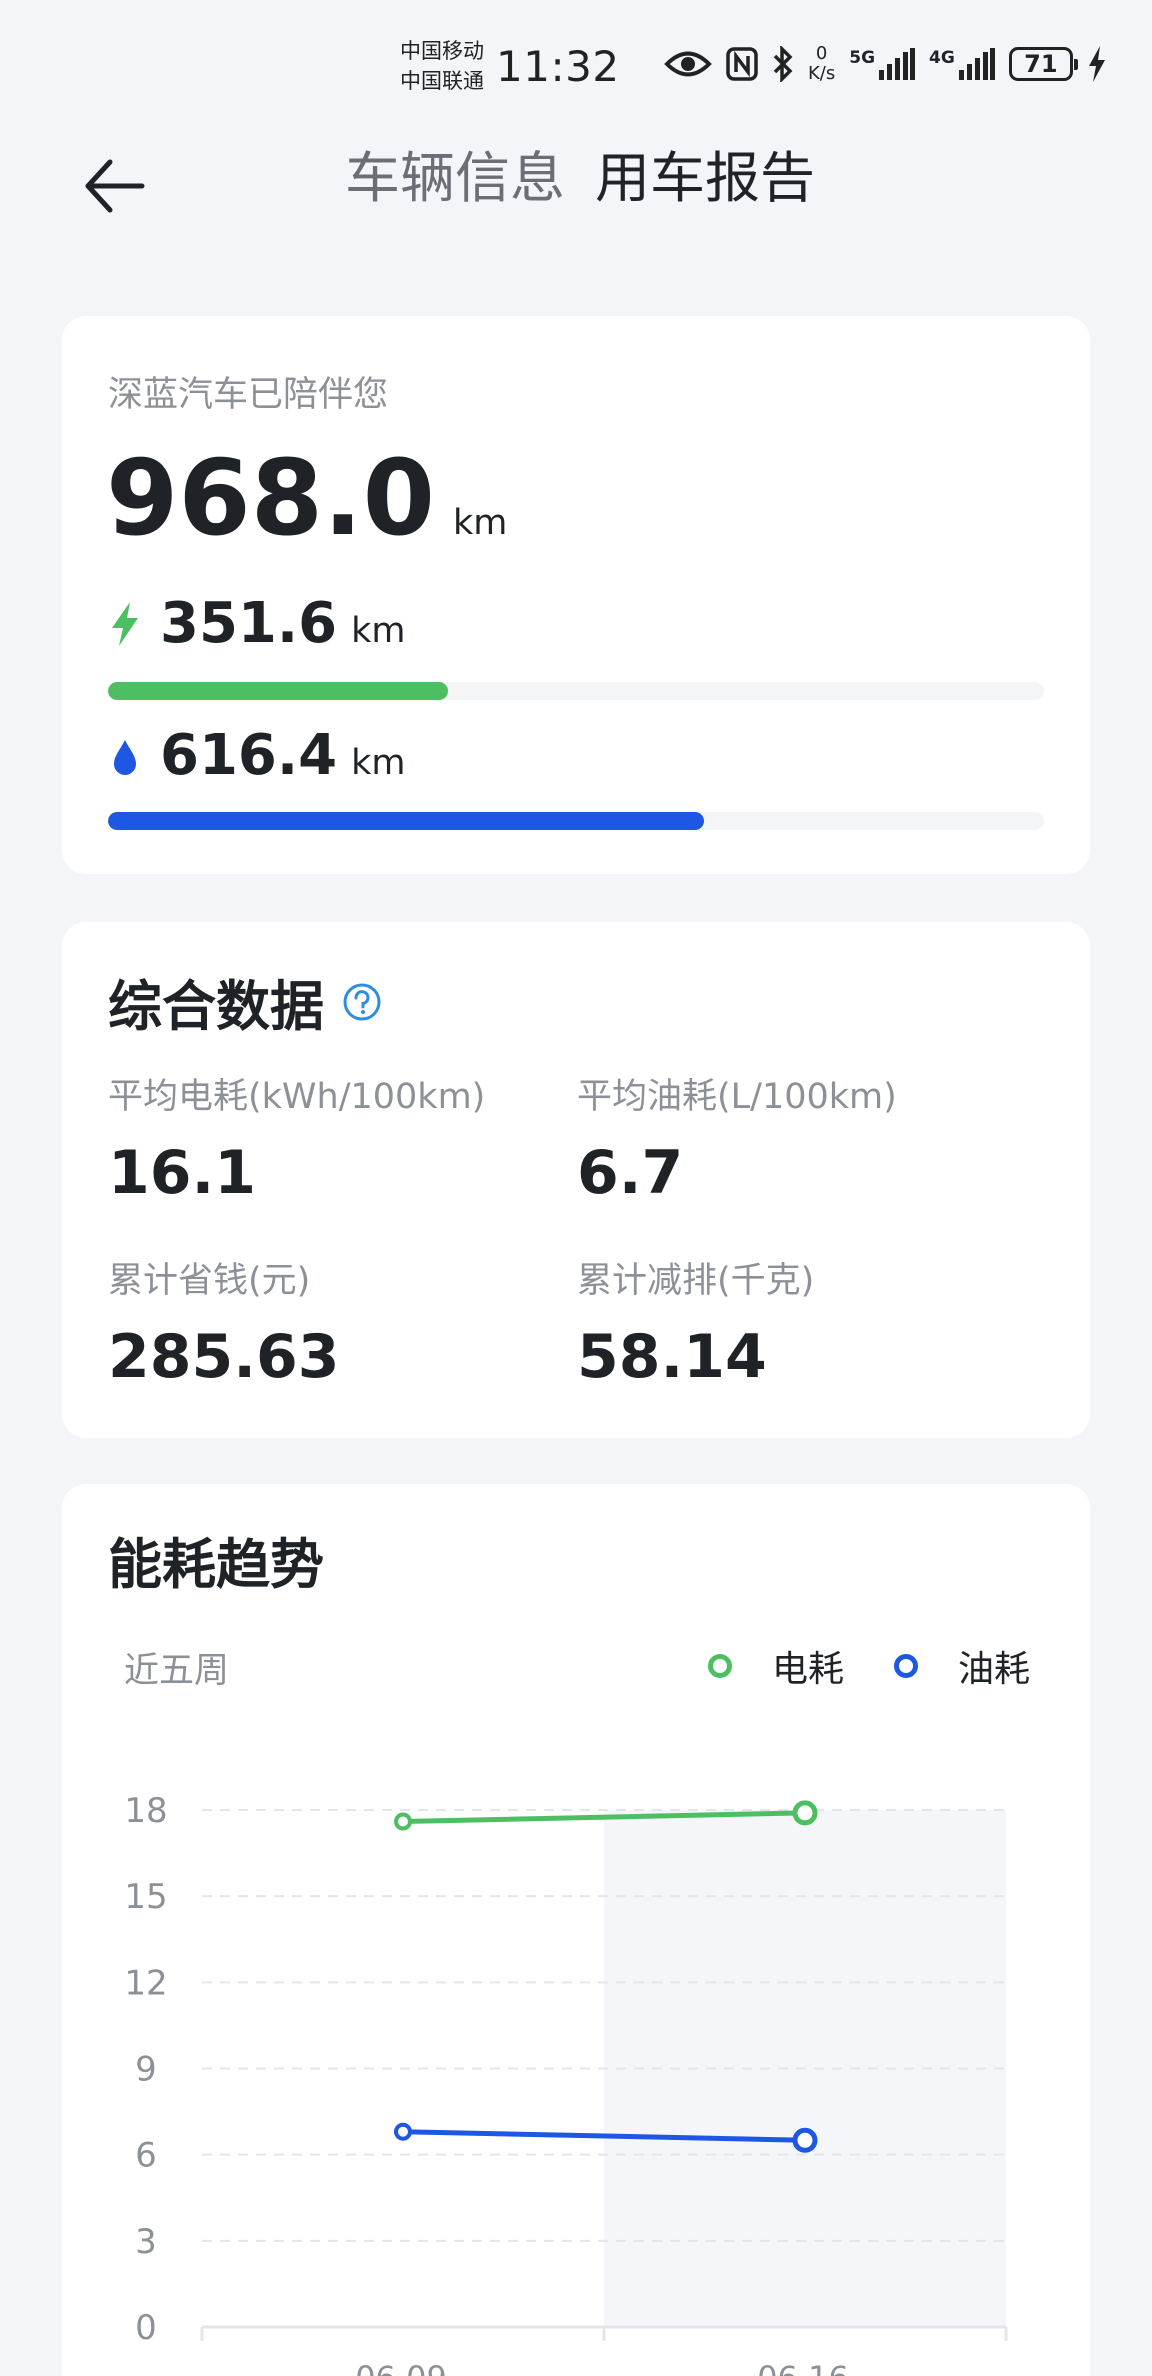 The width and height of the screenshot is (1152, 2376). What do you see at coordinates (146, 2070) in the screenshot?
I see `y-tick-label: 9` at bounding box center [146, 2070].